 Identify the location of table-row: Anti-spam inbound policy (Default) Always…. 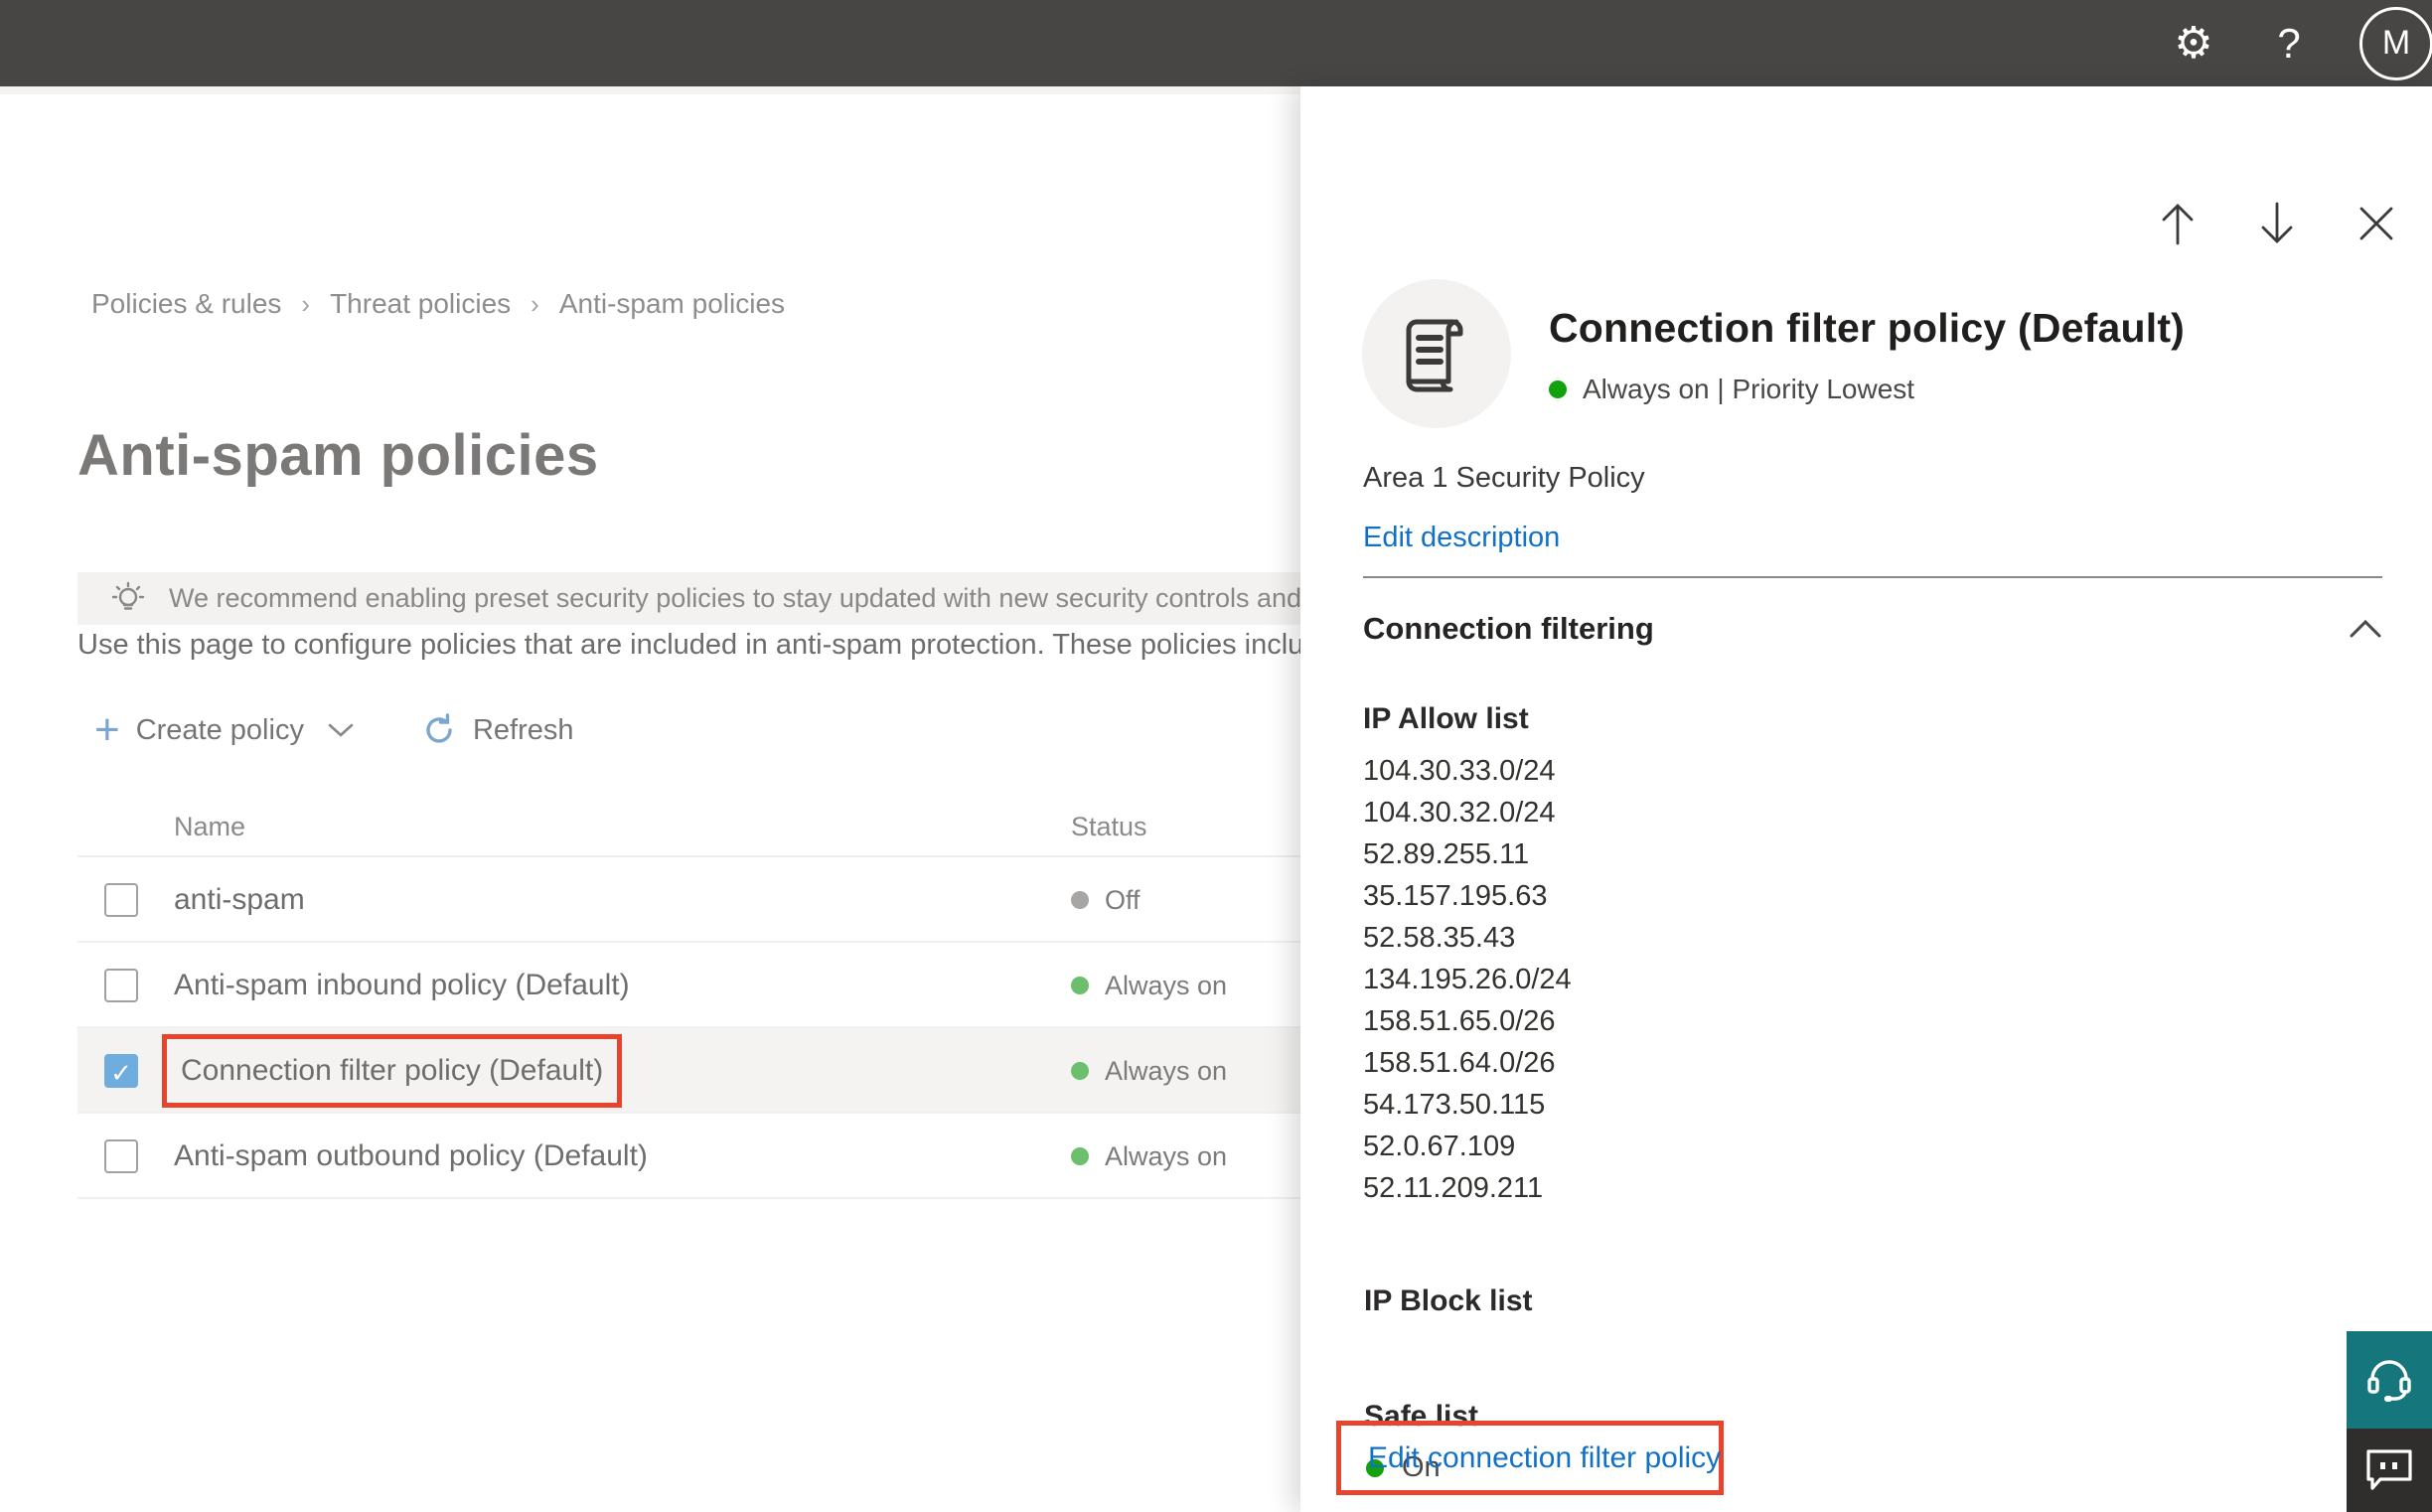
(688, 985).